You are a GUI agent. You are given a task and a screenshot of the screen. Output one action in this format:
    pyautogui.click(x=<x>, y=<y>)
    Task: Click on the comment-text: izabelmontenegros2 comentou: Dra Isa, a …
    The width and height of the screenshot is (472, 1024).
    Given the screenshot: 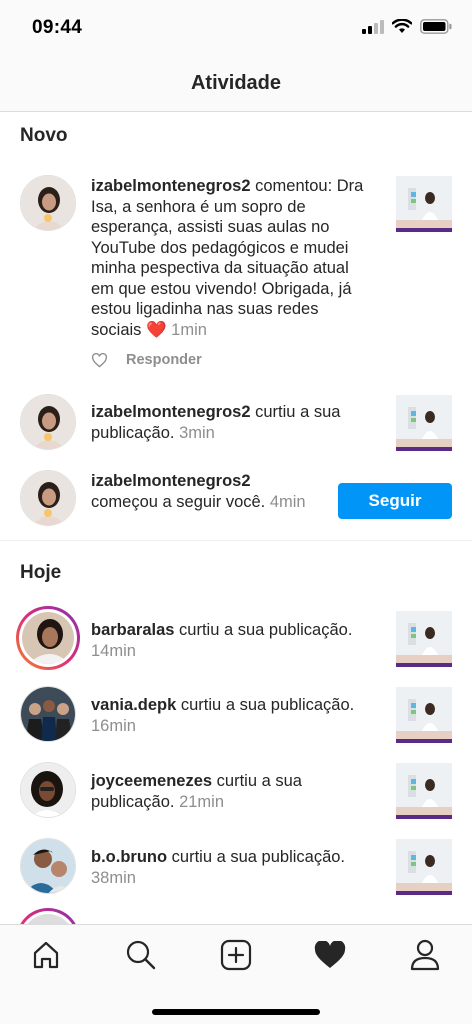 What is the action you would take?
    pyautogui.click(x=232, y=258)
    